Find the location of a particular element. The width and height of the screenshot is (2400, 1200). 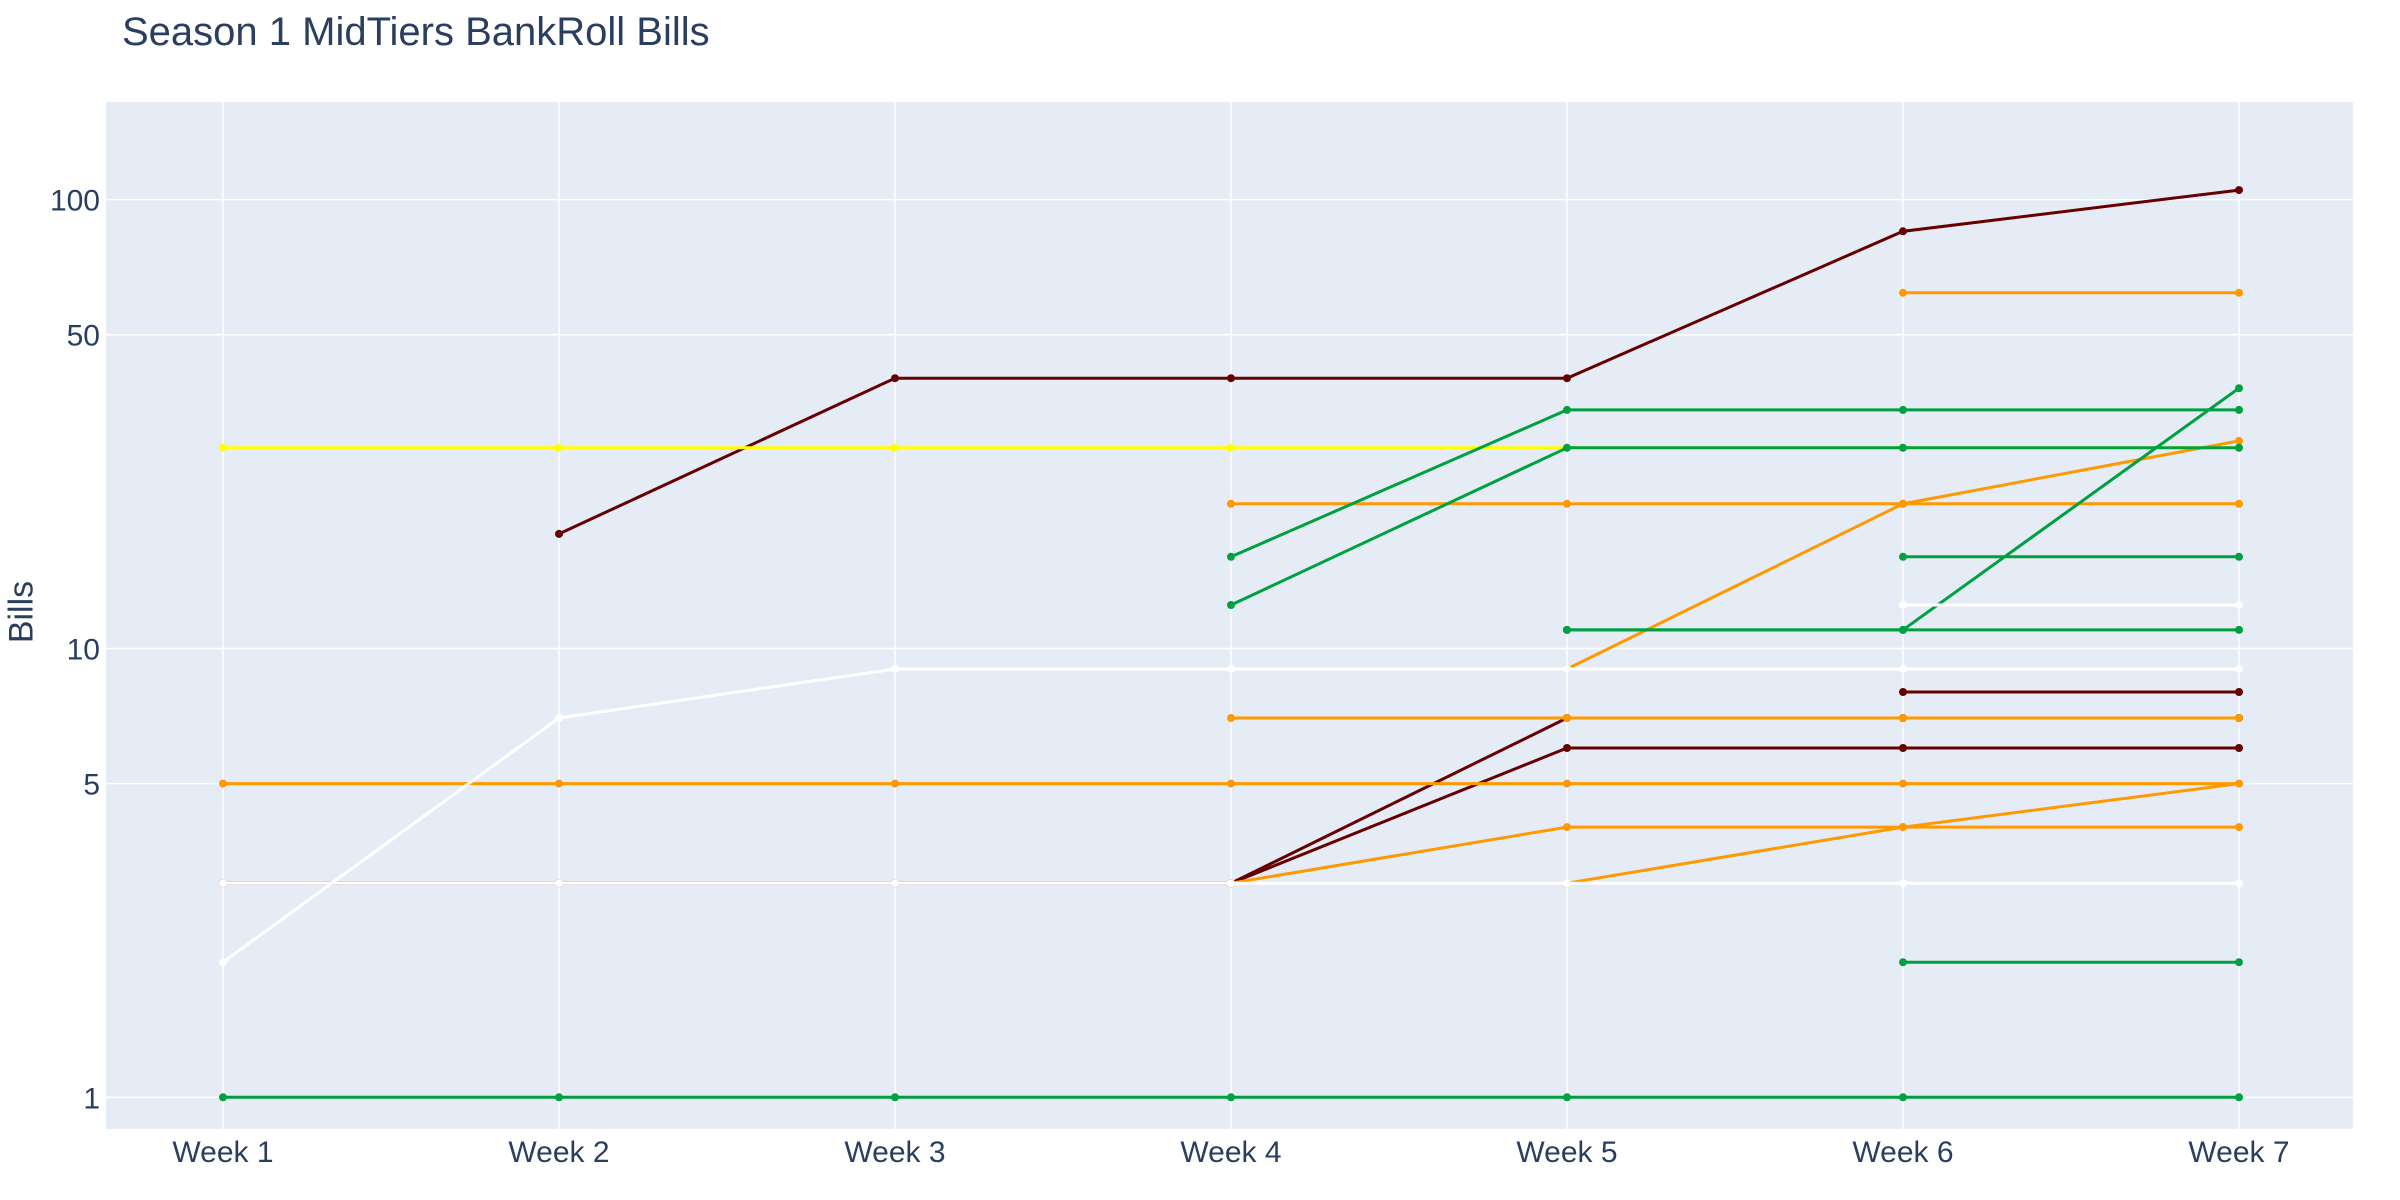

y-tick-label: 5 is located at coordinates (91, 785).